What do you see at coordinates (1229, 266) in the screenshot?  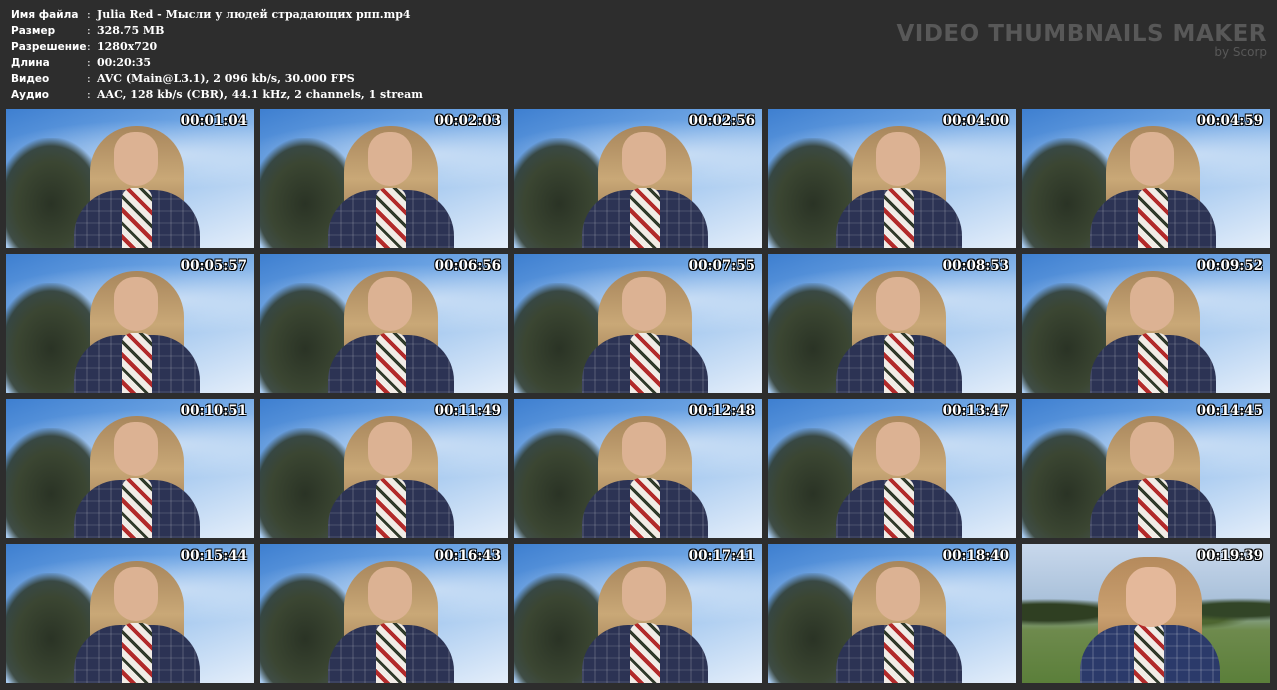 I see `thumbnail-timestamp: 00:09:52` at bounding box center [1229, 266].